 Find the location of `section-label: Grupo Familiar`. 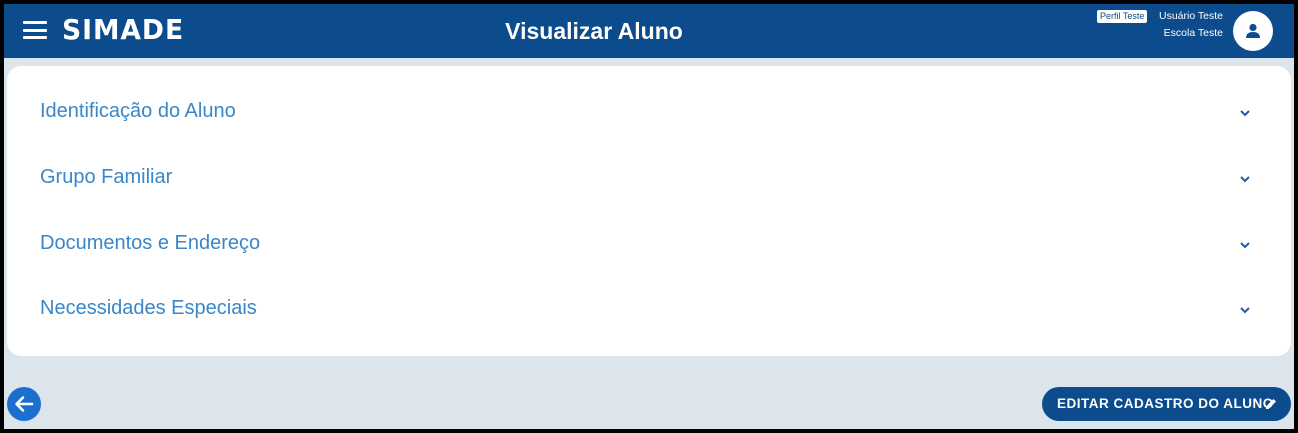

section-label: Grupo Familiar is located at coordinates (106, 177).